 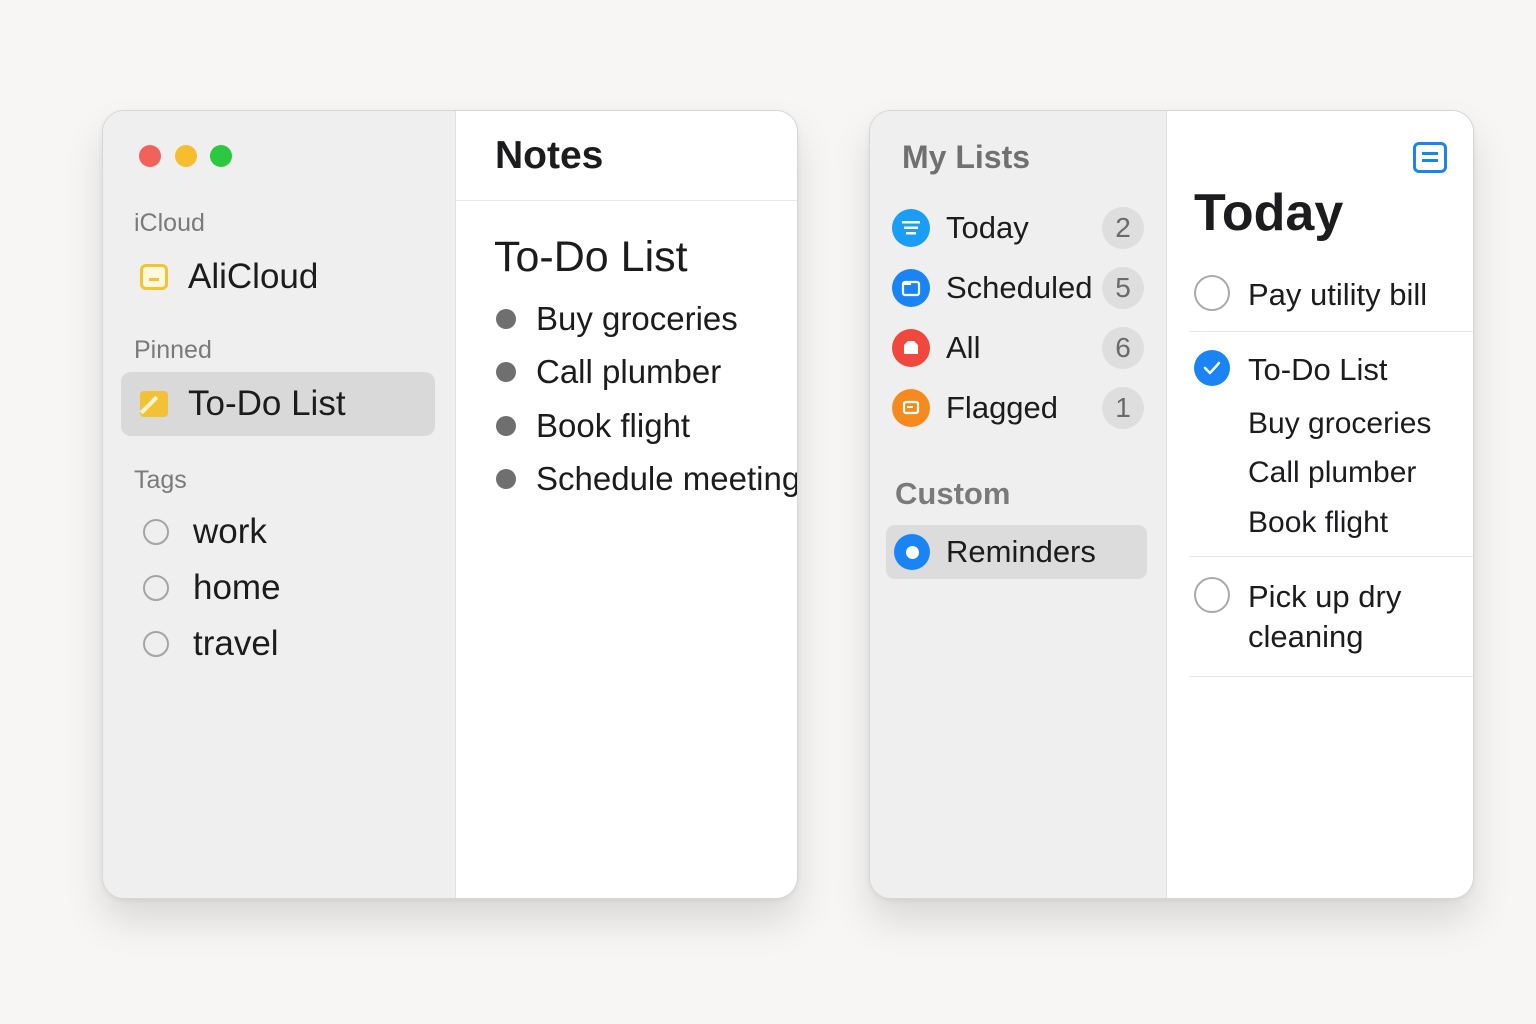 I want to click on list-item-today: Today 2, so click(x=1018, y=228).